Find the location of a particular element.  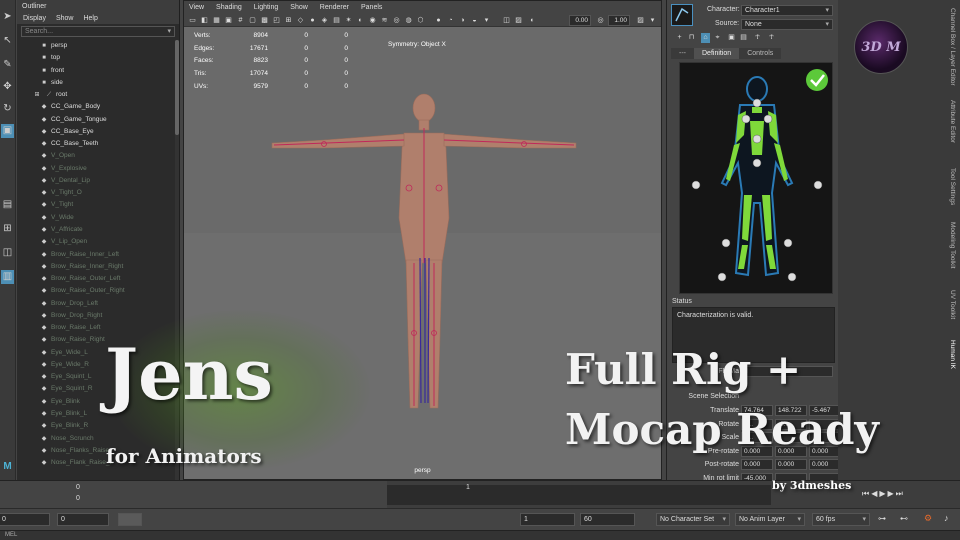

outliner-item: ■ top is located at coordinates (95, 58).